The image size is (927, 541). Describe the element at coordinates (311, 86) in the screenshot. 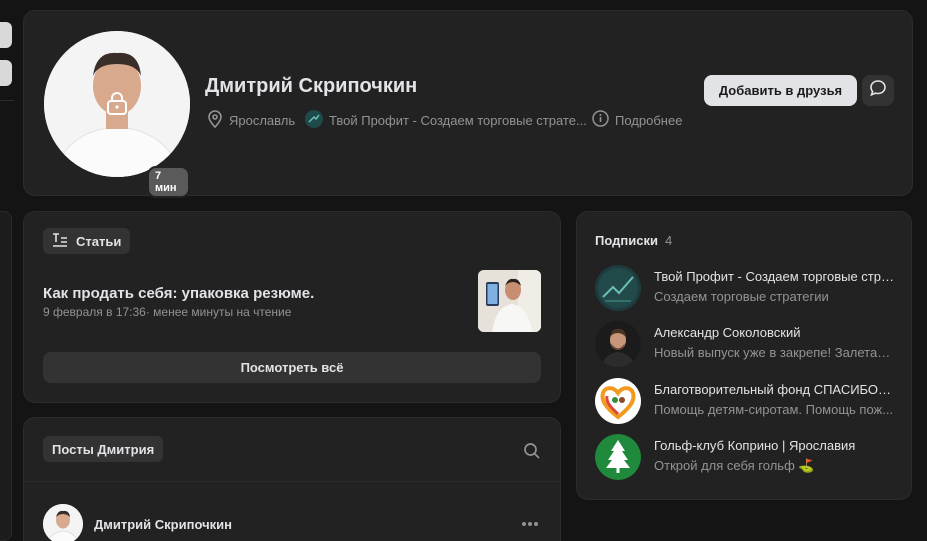

I see `profile-name: Дмитрий Скрипочкин` at that location.